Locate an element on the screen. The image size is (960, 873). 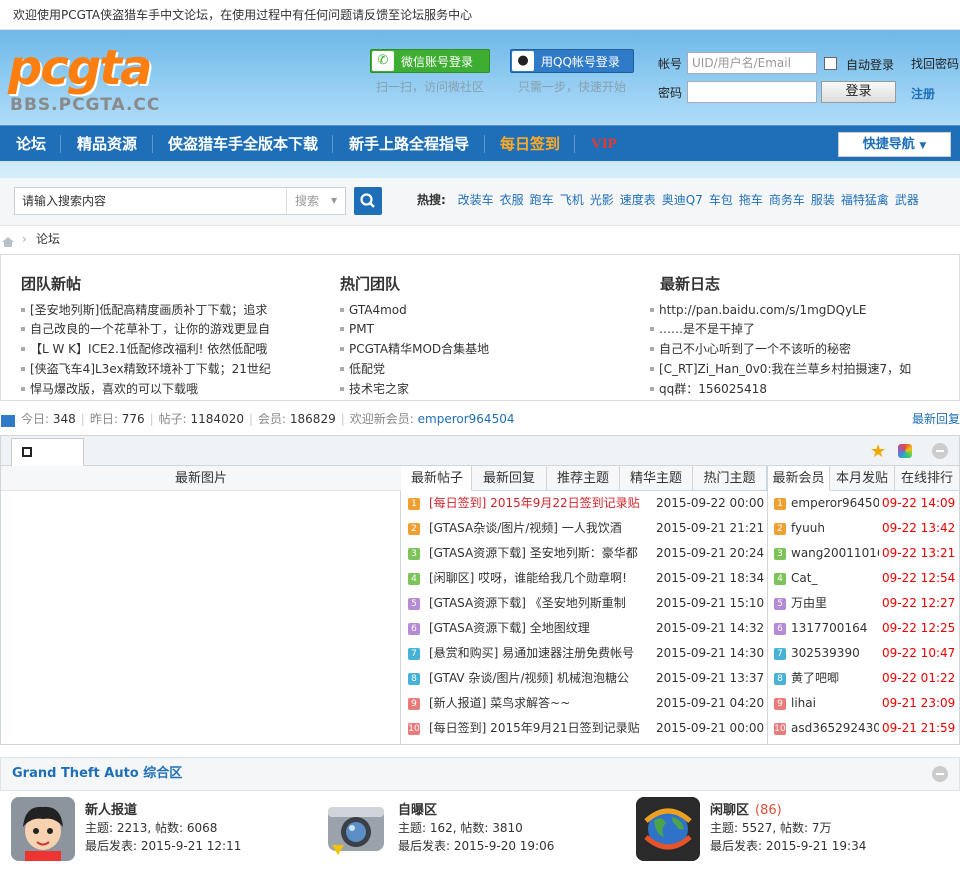
list-item: [侠盗飞车4]L3ex精致环境补丁下载；21世纪 is located at coordinates (146, 369).